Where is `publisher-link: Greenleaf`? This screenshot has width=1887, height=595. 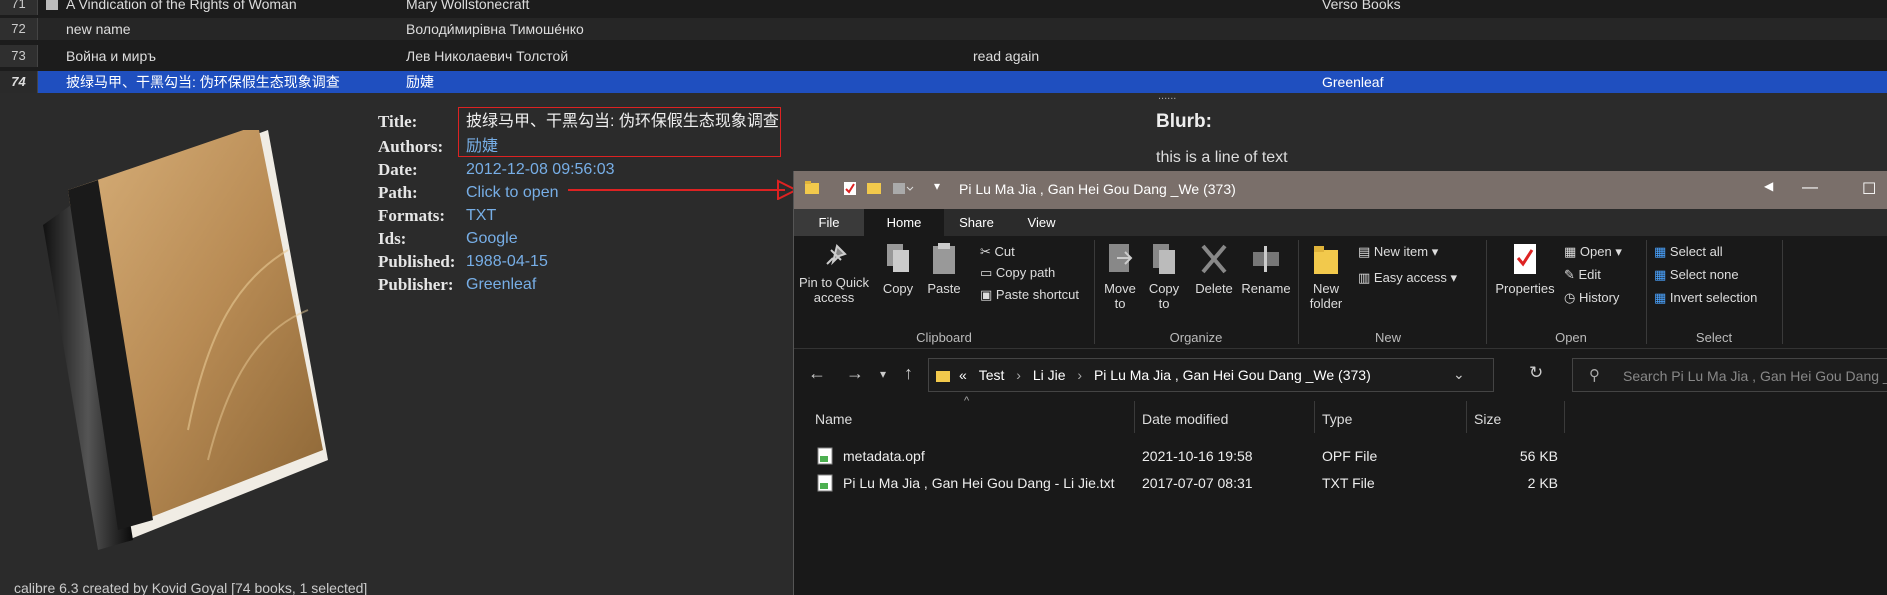 publisher-link: Greenleaf is located at coordinates (501, 285).